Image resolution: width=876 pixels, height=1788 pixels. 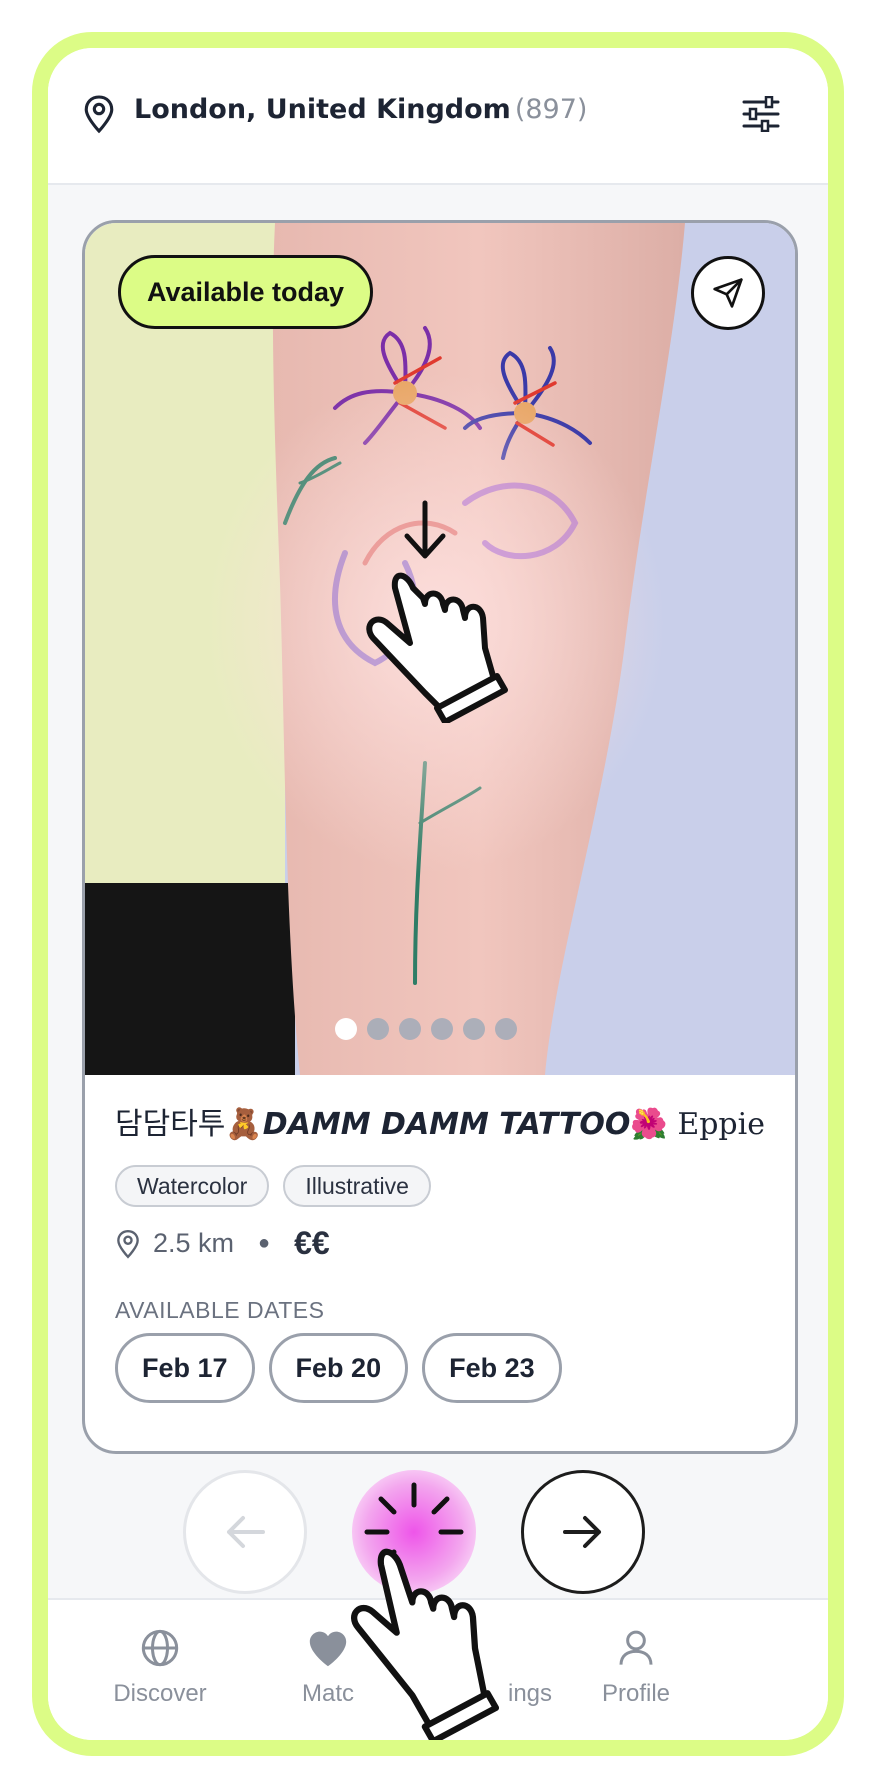 I want to click on title-emoji: 🌺, so click(x=649, y=1124).